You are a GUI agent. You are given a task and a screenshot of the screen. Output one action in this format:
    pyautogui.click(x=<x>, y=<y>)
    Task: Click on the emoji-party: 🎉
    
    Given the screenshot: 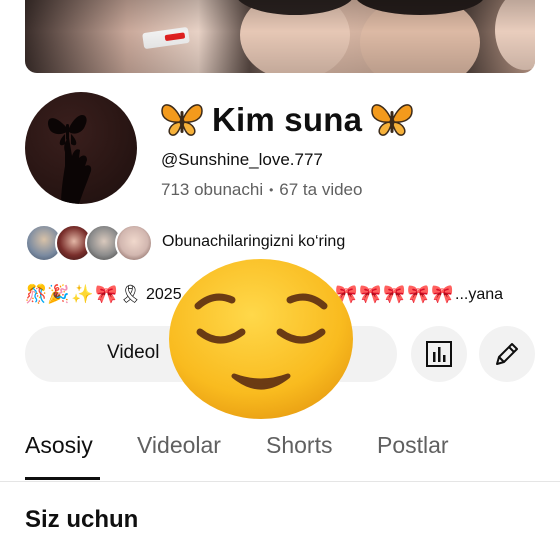 What is the action you would take?
    pyautogui.click(x=58, y=294)
    